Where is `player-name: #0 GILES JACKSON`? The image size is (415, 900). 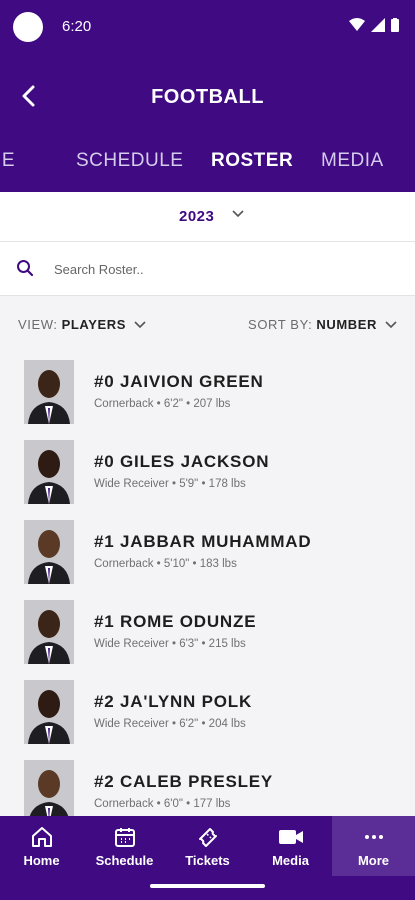 player-name: #0 GILES JACKSON is located at coordinates (182, 461).